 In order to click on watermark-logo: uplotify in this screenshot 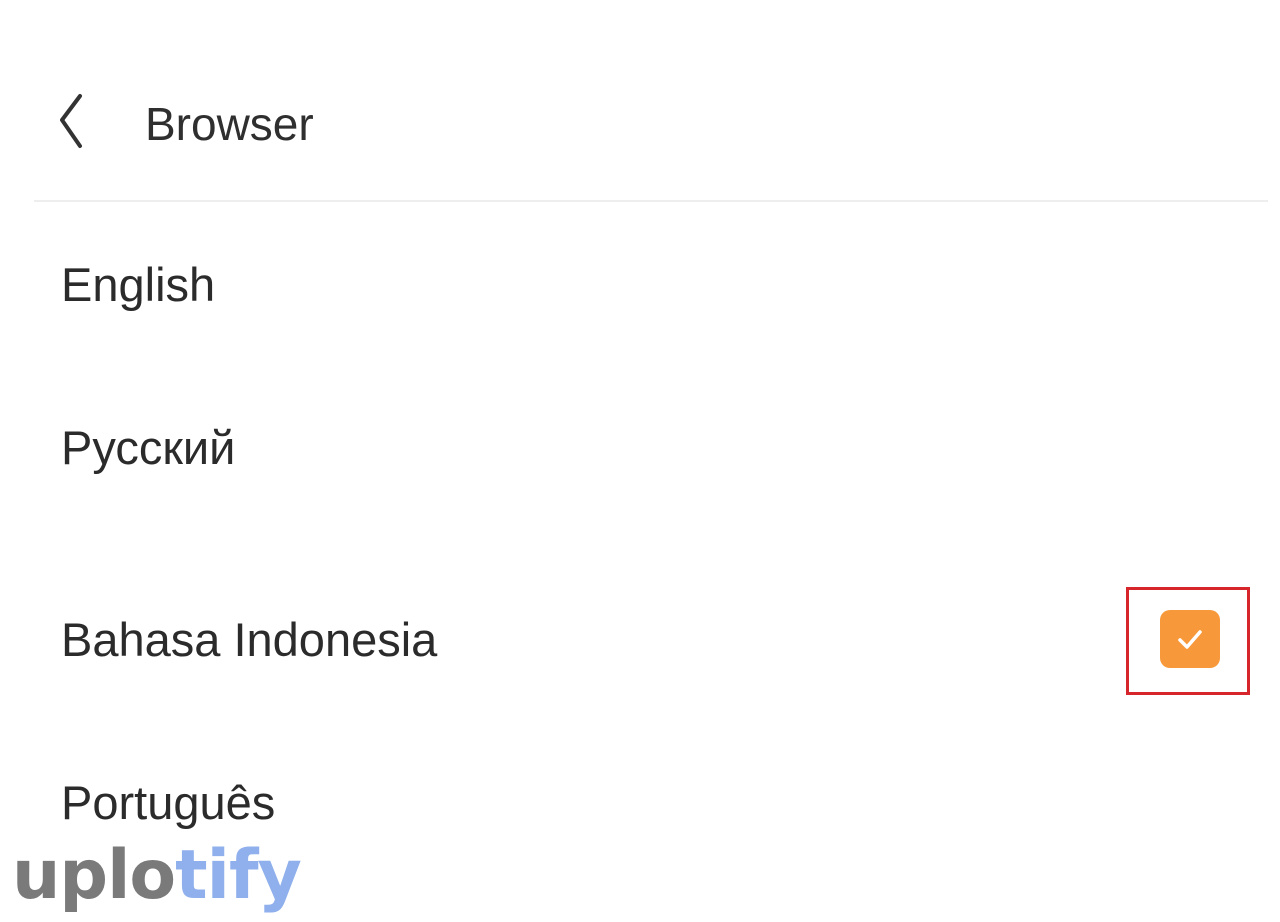, I will do `click(157, 876)`.